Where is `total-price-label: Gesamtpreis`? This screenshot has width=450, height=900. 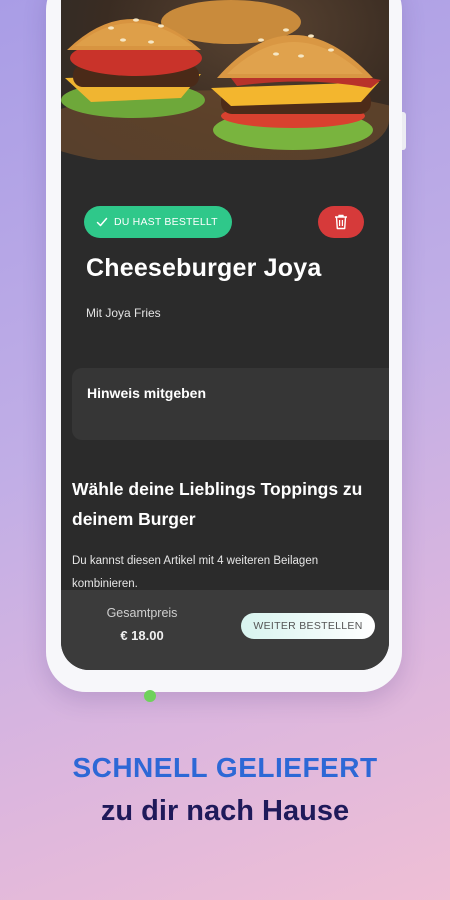
total-price-label: Gesamtpreis is located at coordinates (142, 613).